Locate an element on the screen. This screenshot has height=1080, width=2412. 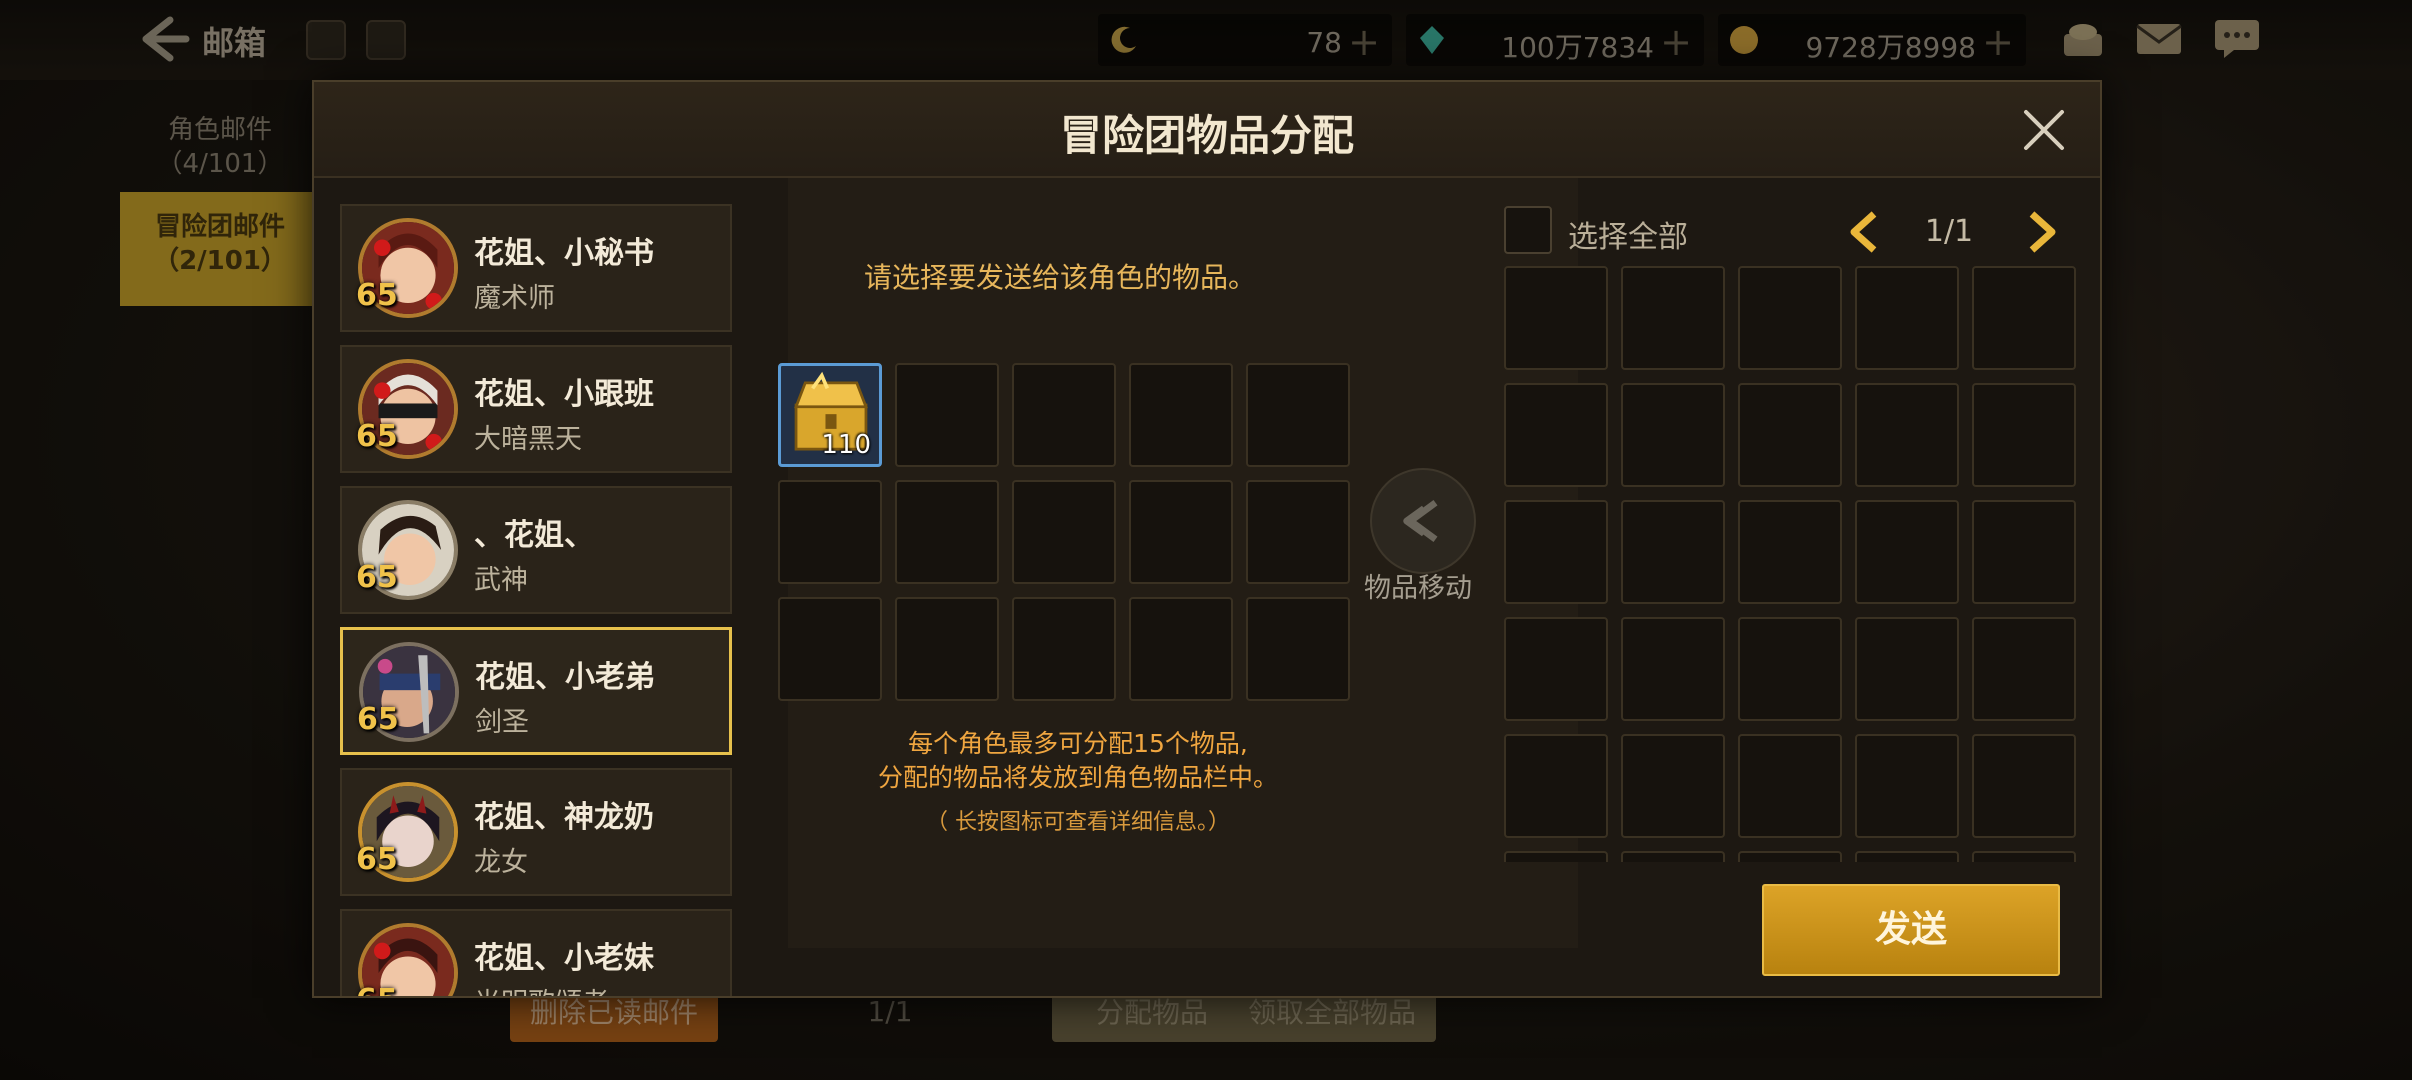
page-next-icon is located at coordinates (2042, 232).